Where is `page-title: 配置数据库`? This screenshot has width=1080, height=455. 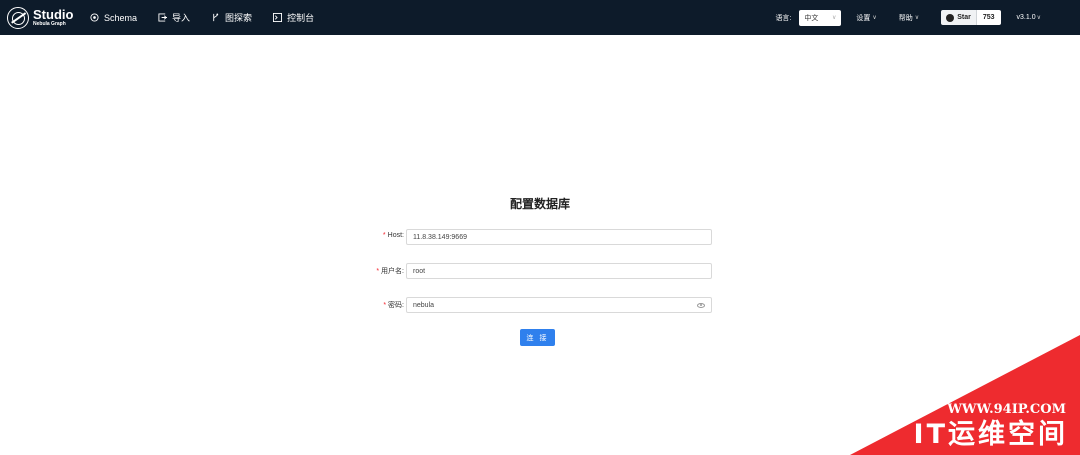
page-title: 配置数据库 is located at coordinates (539, 204).